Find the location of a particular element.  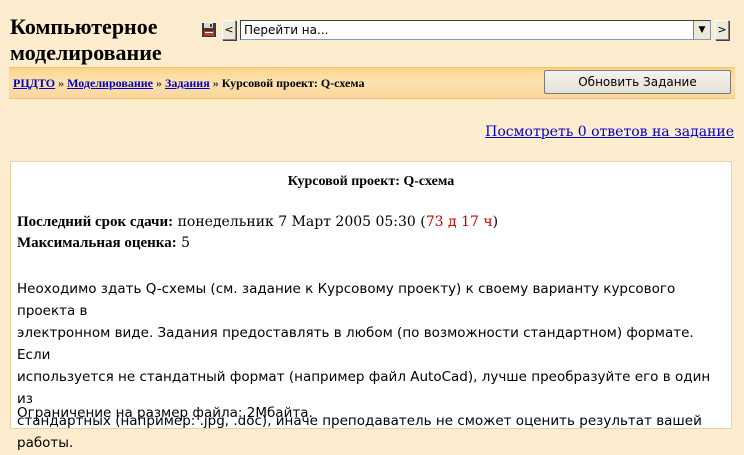

previous-activity-button: < is located at coordinates (229, 30).